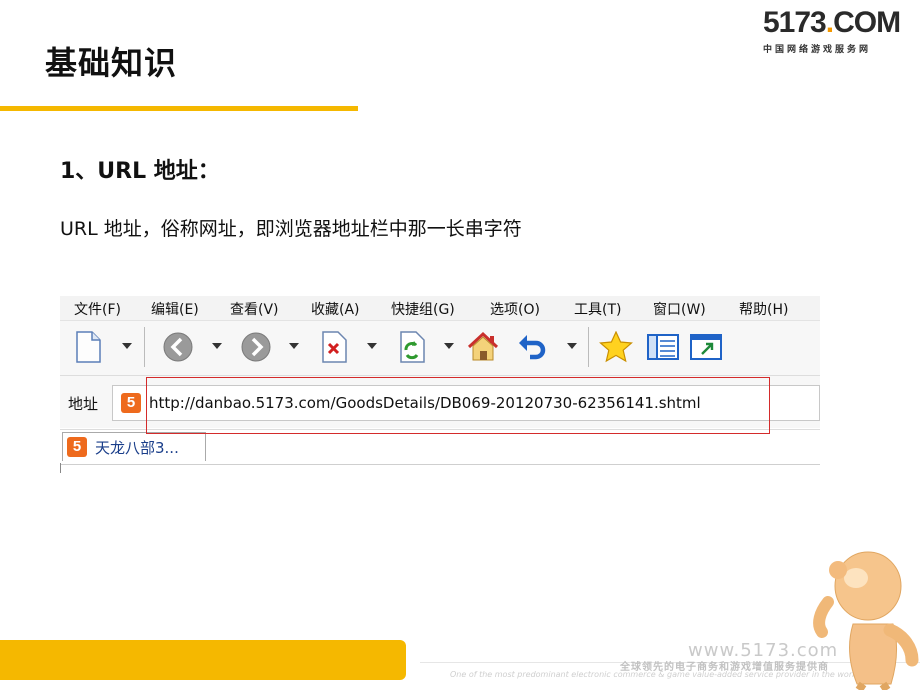  What do you see at coordinates (412, 347) in the screenshot?
I see `refresh-icon` at bounding box center [412, 347].